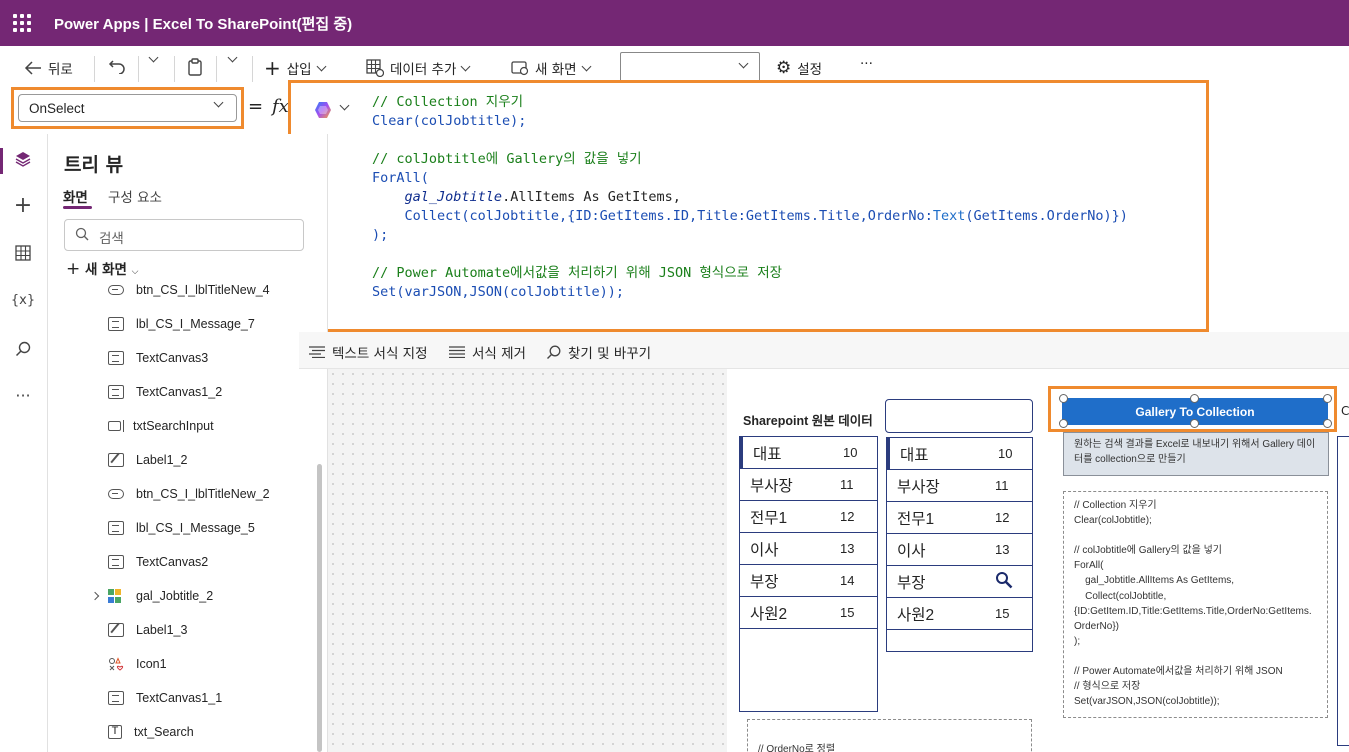 The width and height of the screenshot is (1349, 752). Describe the element at coordinates (115, 732) in the screenshot. I see `text-box-icon: T` at that location.